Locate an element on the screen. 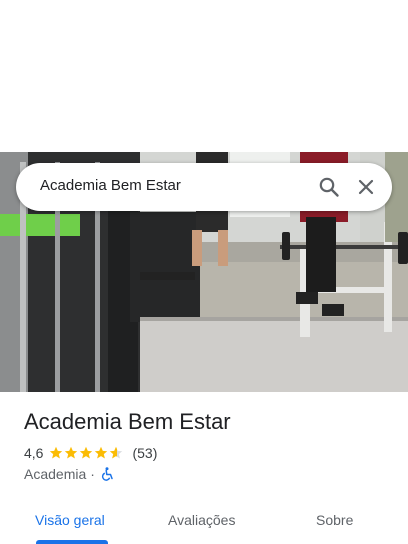  search-icon is located at coordinates (329, 187).